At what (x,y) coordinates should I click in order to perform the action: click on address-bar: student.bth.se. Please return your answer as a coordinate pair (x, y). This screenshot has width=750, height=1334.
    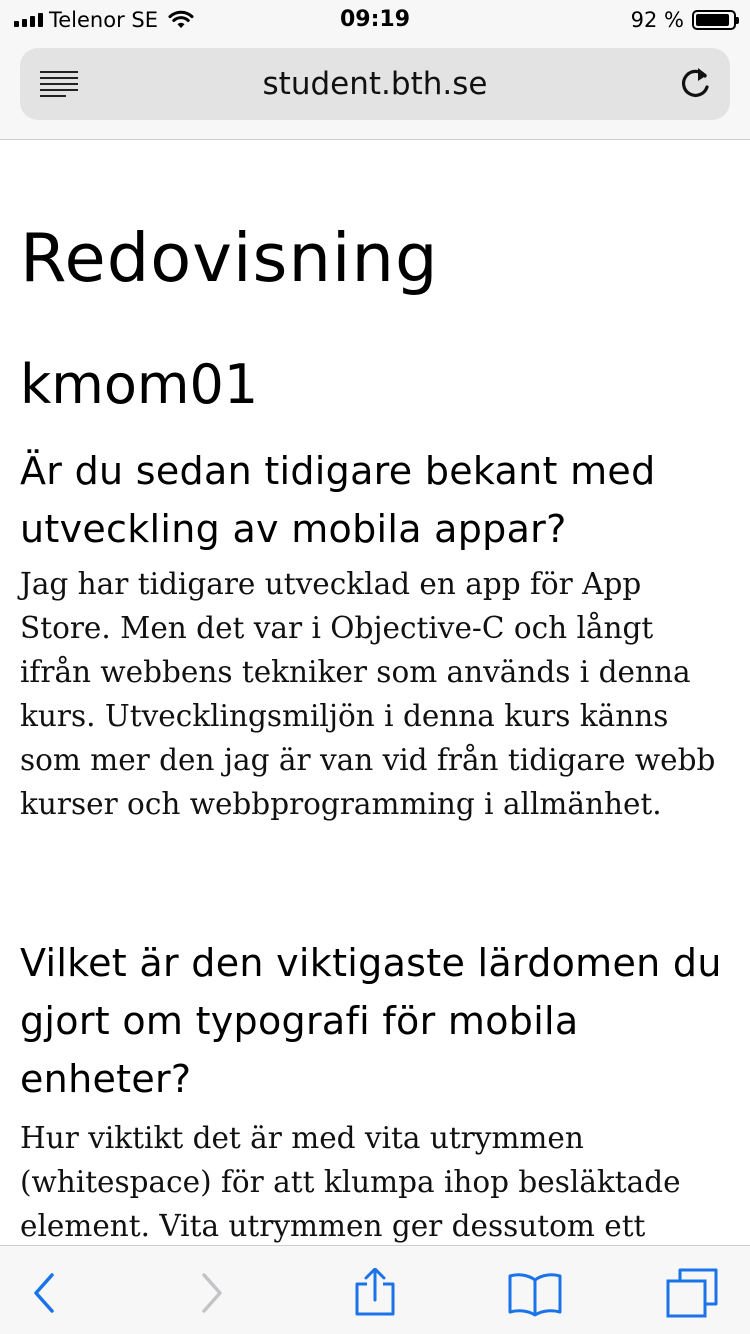
    Looking at the image, I should click on (375, 84).